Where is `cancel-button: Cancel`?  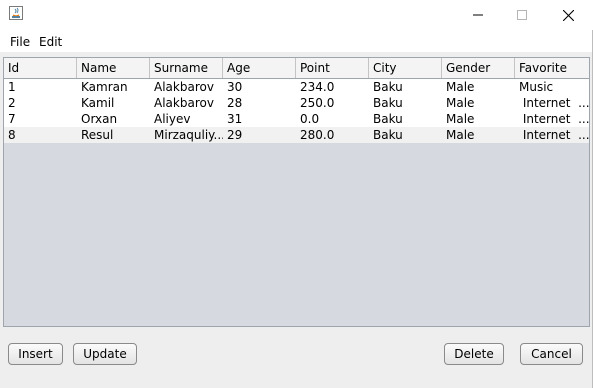
cancel-button: Cancel is located at coordinates (551, 354).